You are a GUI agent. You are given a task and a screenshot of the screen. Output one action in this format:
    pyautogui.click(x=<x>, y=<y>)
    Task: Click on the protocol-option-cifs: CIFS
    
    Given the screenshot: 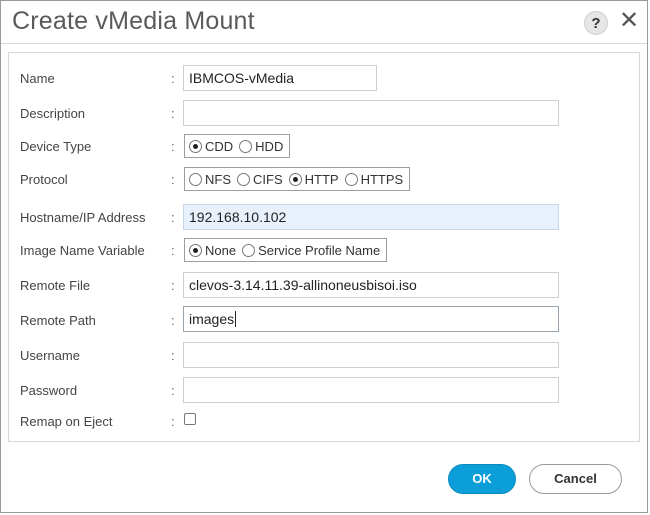 What is the action you would take?
    pyautogui.click(x=260, y=179)
    